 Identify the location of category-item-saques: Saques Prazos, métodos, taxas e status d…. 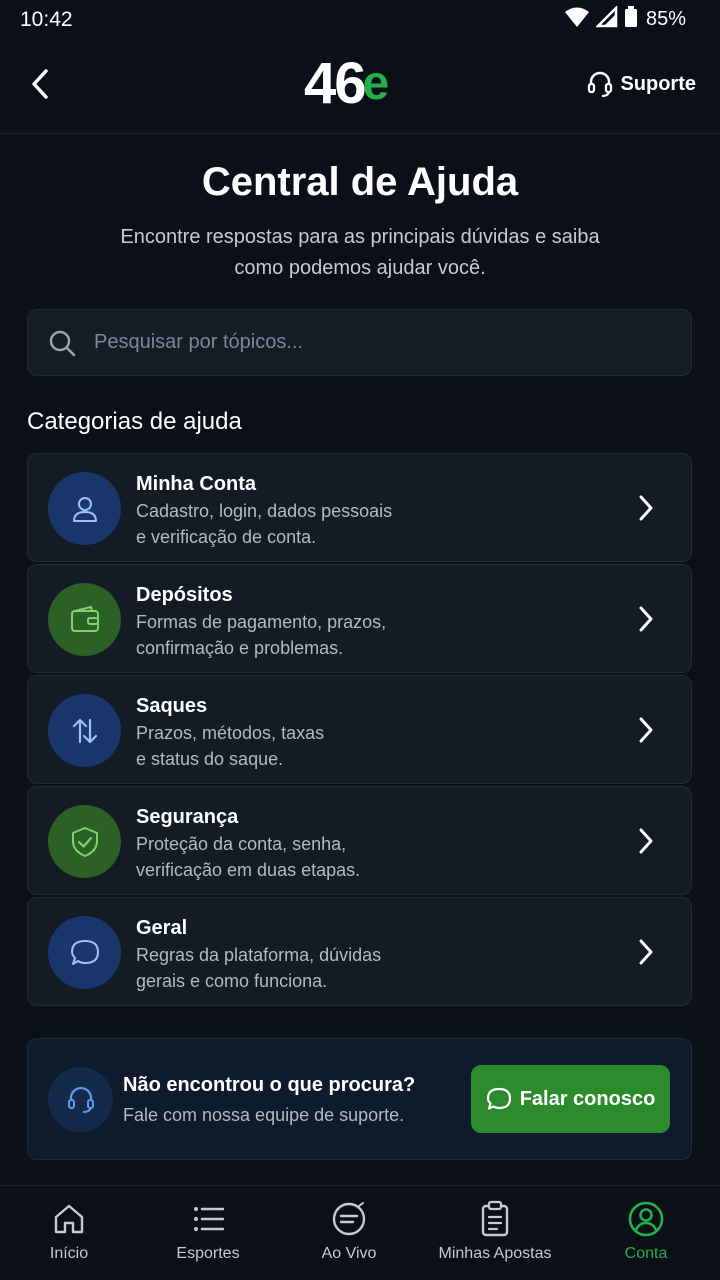
(359, 729).